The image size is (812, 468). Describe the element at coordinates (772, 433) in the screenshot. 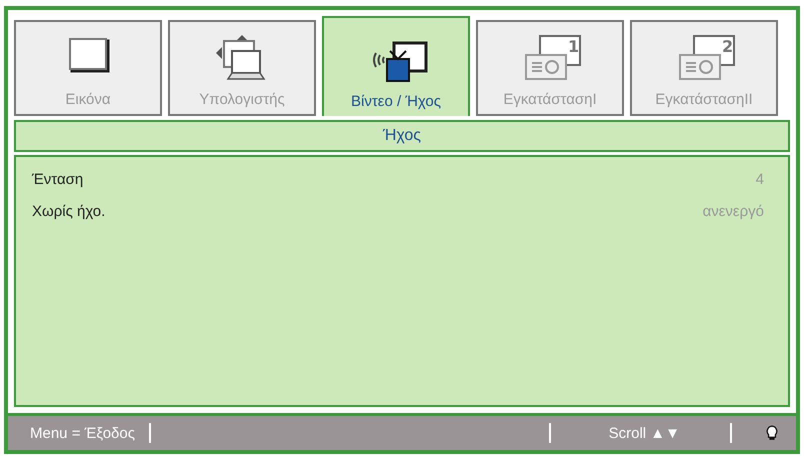

I see `bulb-icon` at that location.